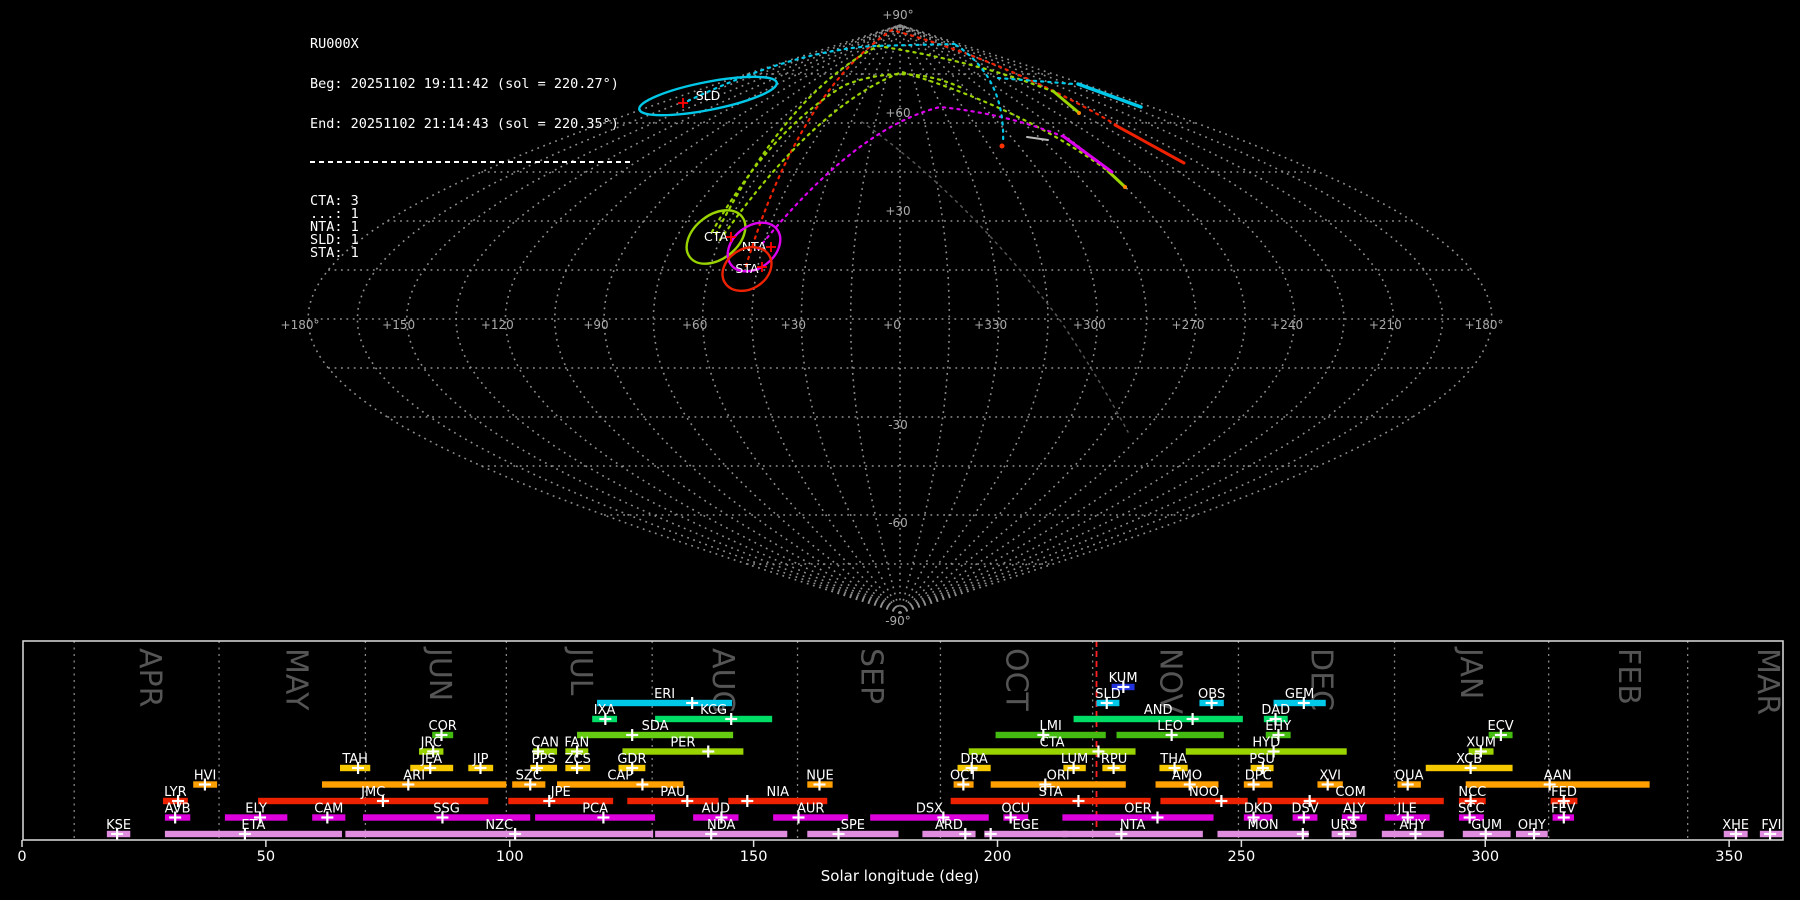 The height and width of the screenshot is (900, 1800). I want to click on x-tick-label: 200, so click(998, 857).